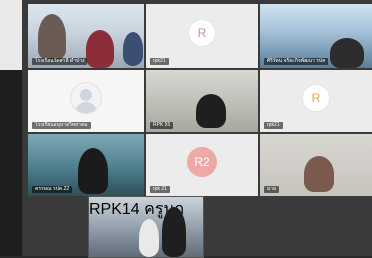 The image size is (372, 258). I want to click on participant-name: มาย, so click(272, 189).